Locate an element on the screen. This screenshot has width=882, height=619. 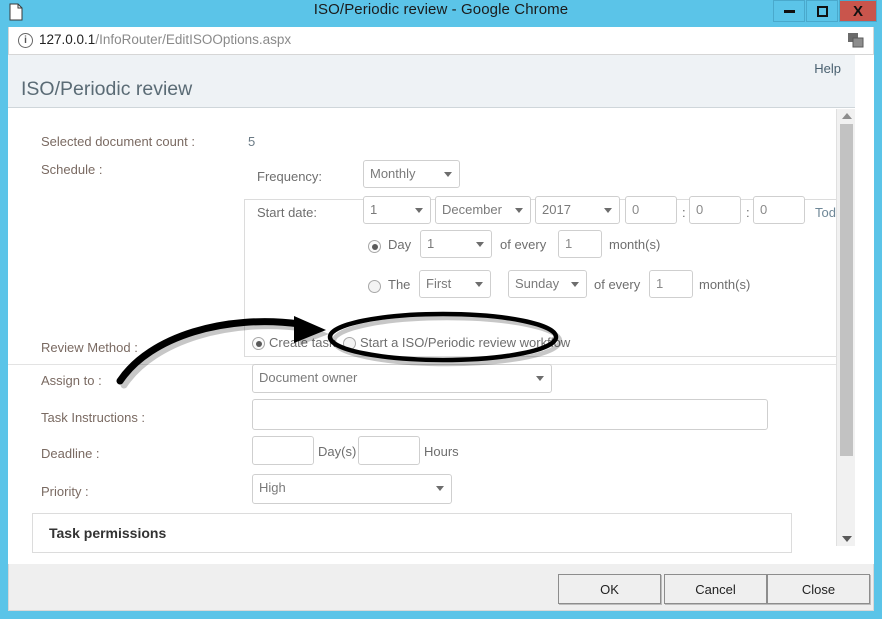
start-hour-value: 0 is located at coordinates (636, 209).